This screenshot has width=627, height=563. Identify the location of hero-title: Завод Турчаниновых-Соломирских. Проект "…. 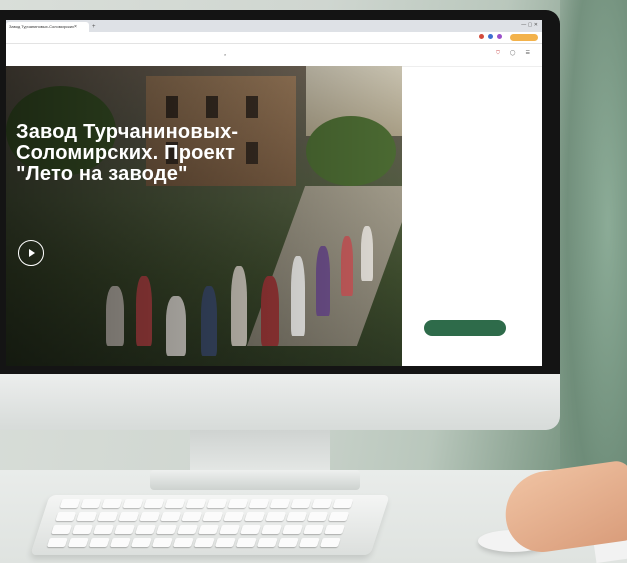
(127, 153).